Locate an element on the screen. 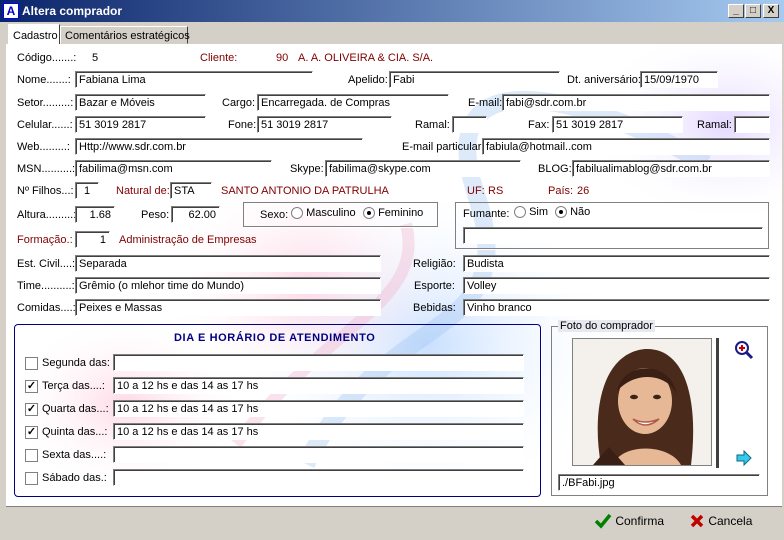 The height and width of the screenshot is (540, 784). ramal2-label: Ramal: is located at coordinates (714, 125).